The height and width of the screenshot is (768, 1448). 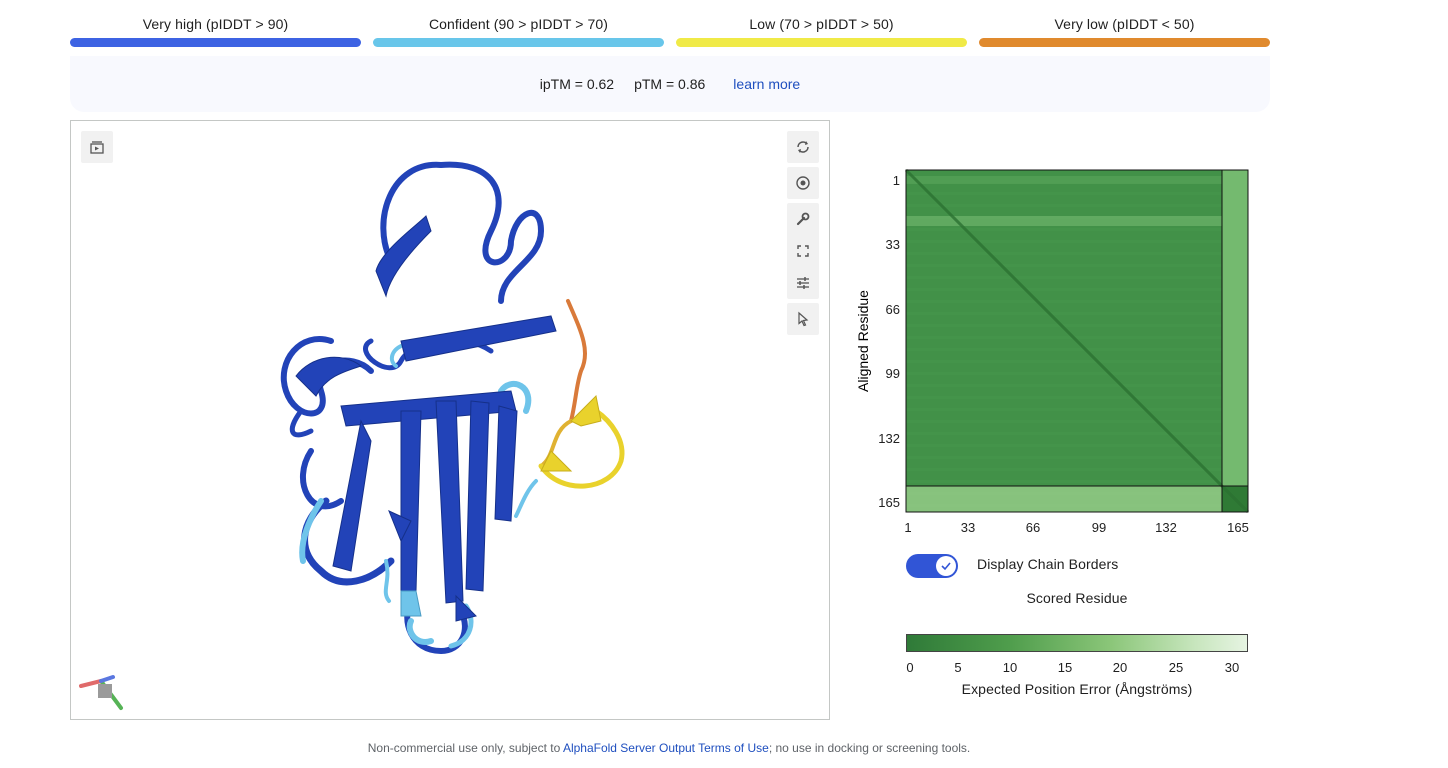 I want to click on ptm-value: pTM = 0.86, so click(x=670, y=84).